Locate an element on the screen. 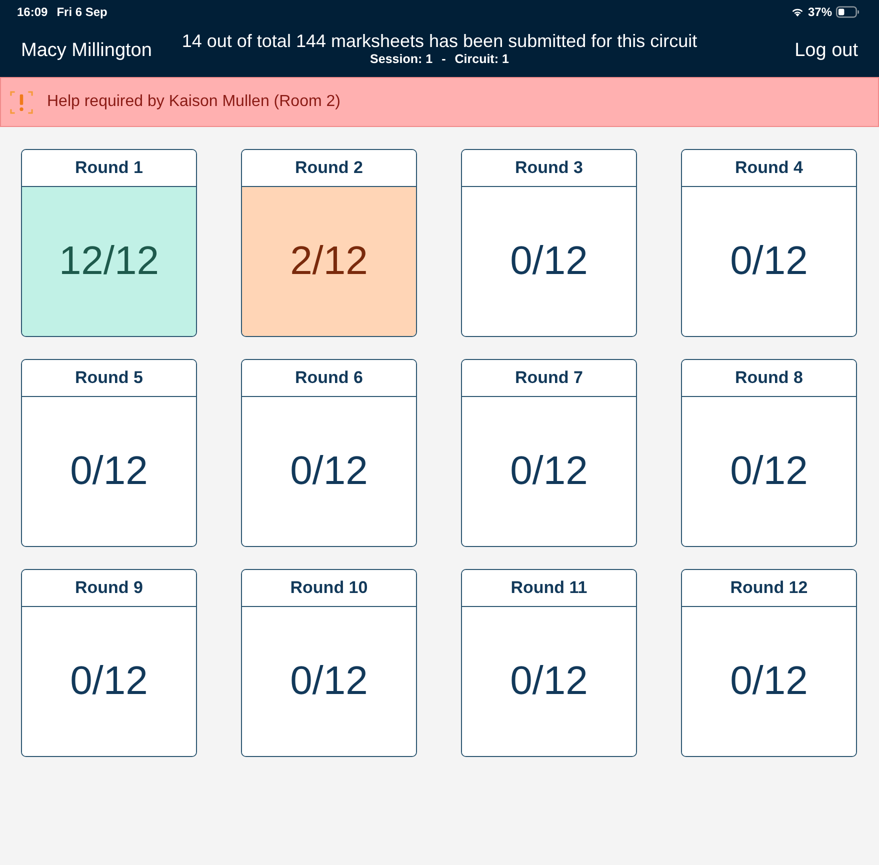  round-card: Round 9 0/12 is located at coordinates (109, 663).